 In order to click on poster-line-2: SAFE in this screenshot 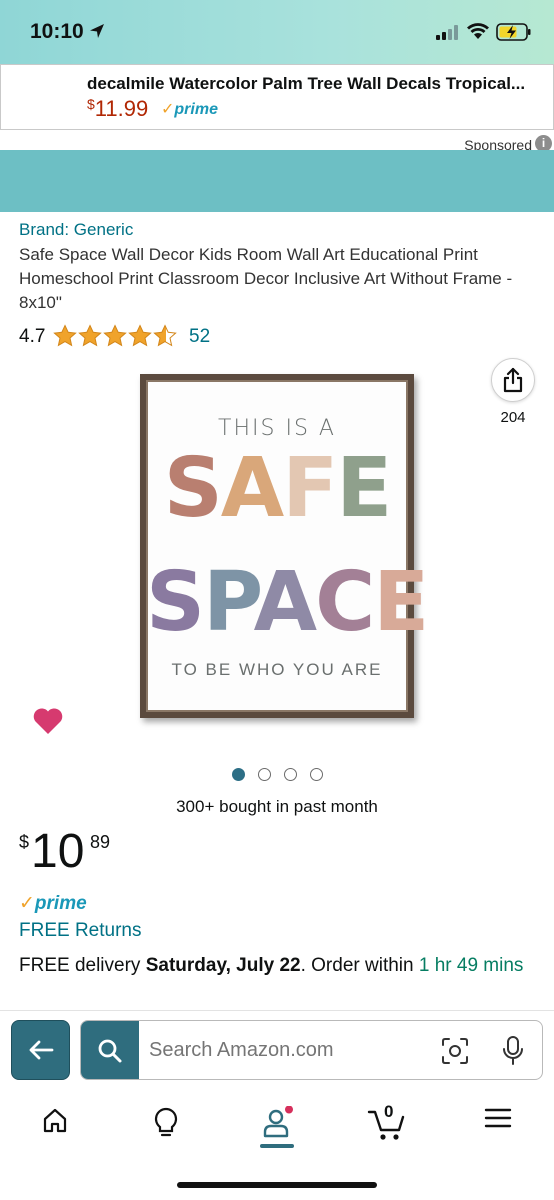, I will do `click(278, 488)`.